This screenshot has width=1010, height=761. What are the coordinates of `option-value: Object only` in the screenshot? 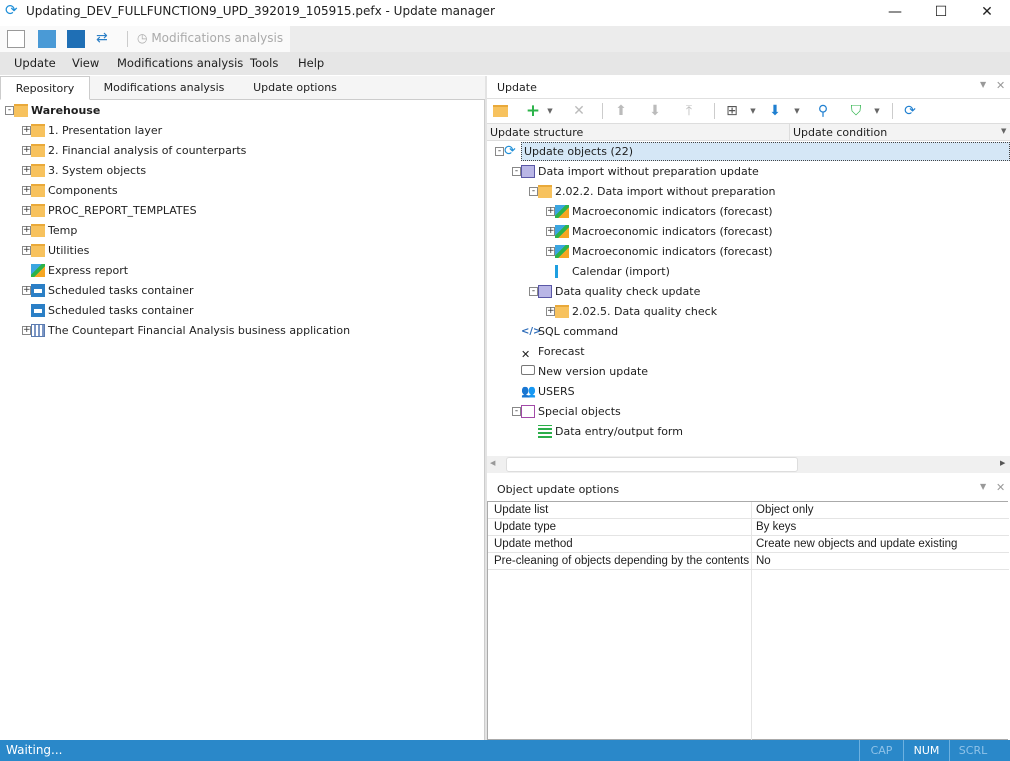 It's located at (785, 510).